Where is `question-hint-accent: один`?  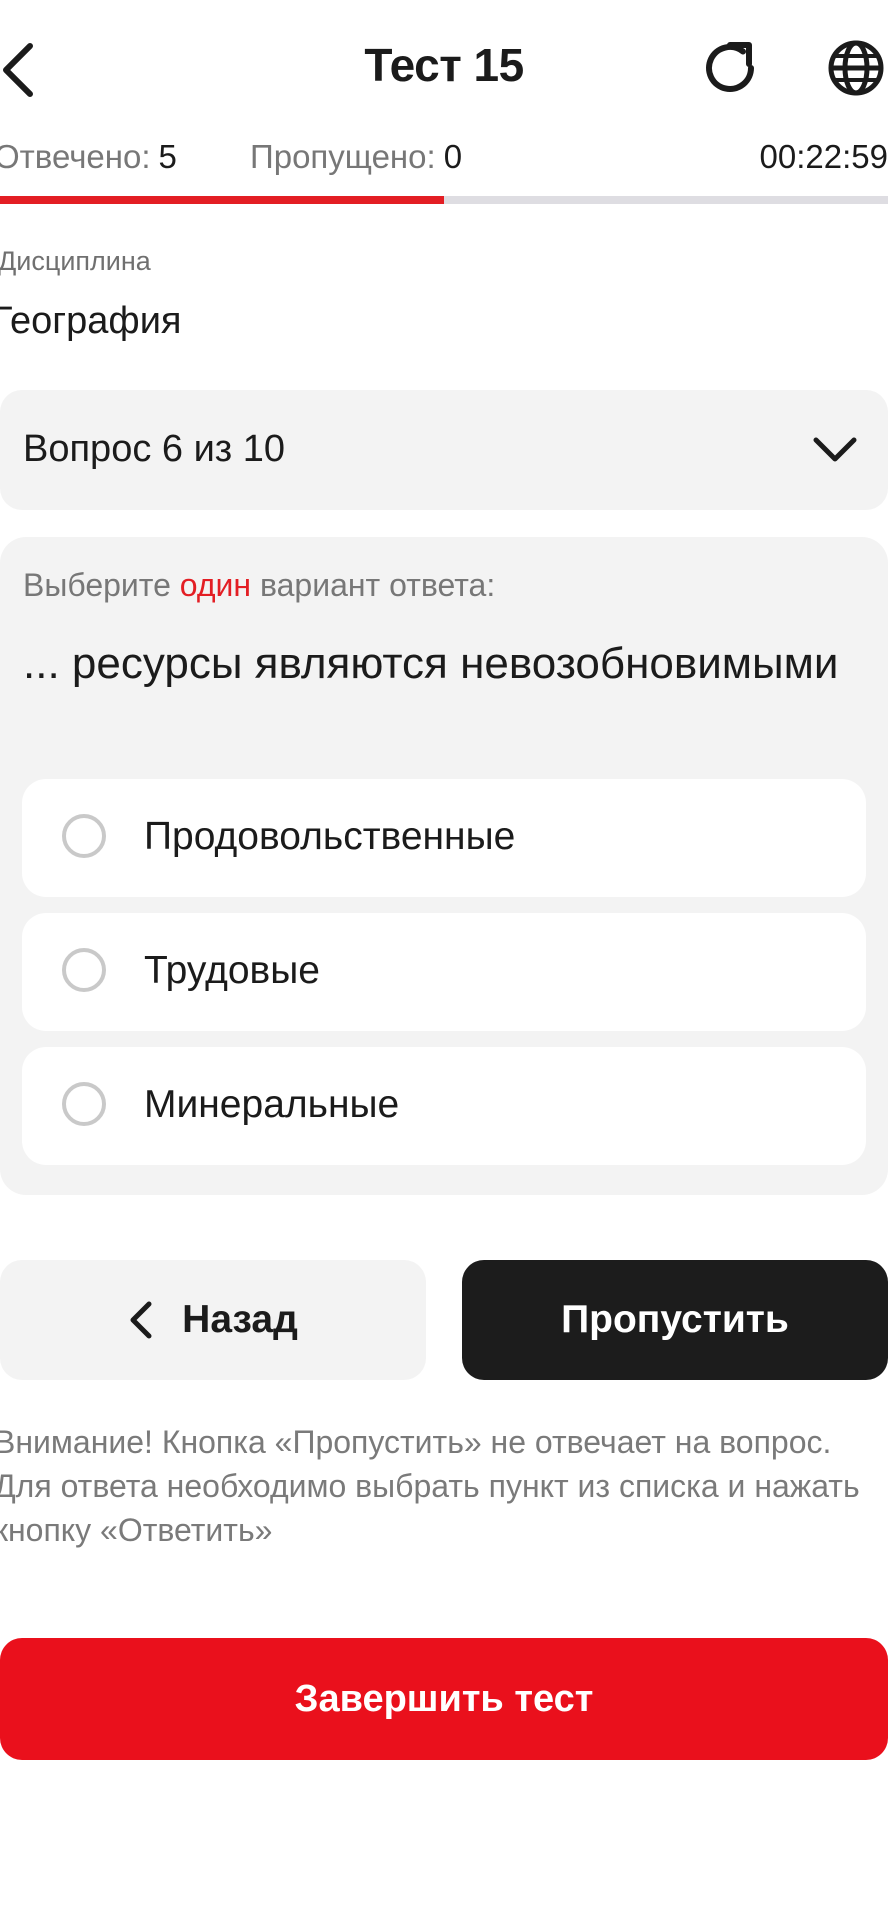
question-hint-accent: один is located at coordinates (215, 585).